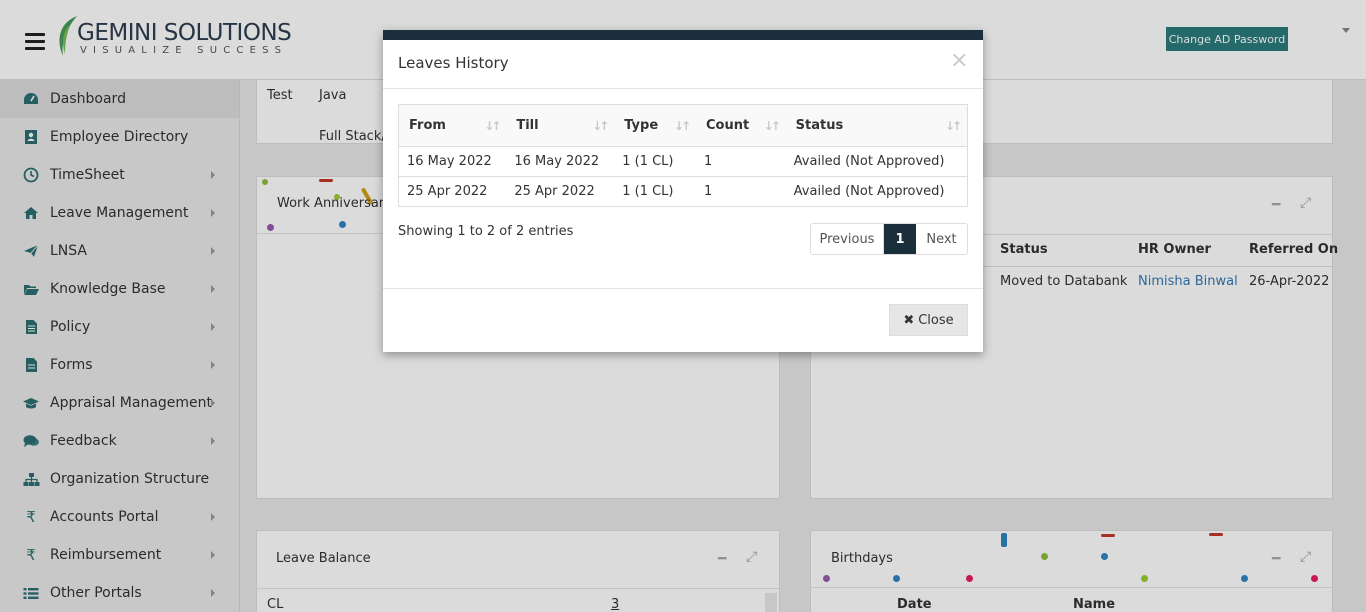 This screenshot has width=1366, height=612. I want to click on column-header-label: Count, so click(728, 125).